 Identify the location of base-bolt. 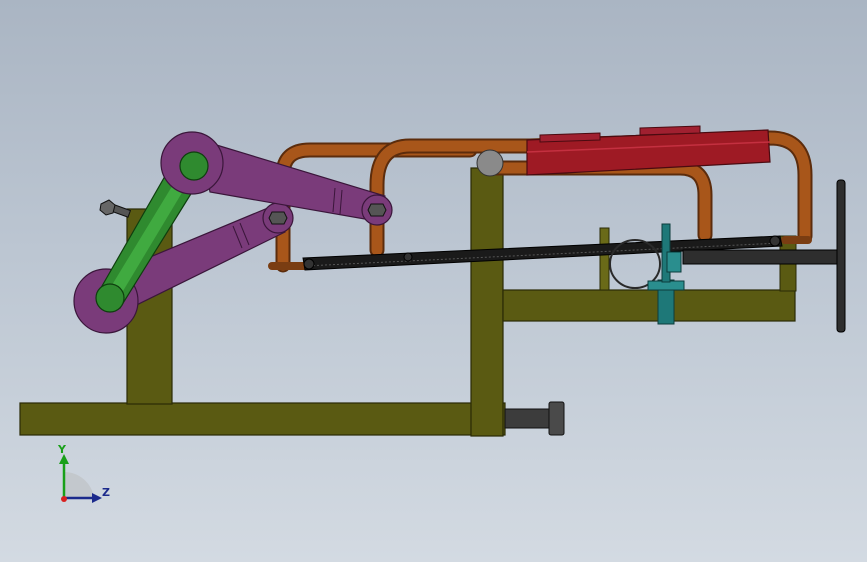
(534, 418).